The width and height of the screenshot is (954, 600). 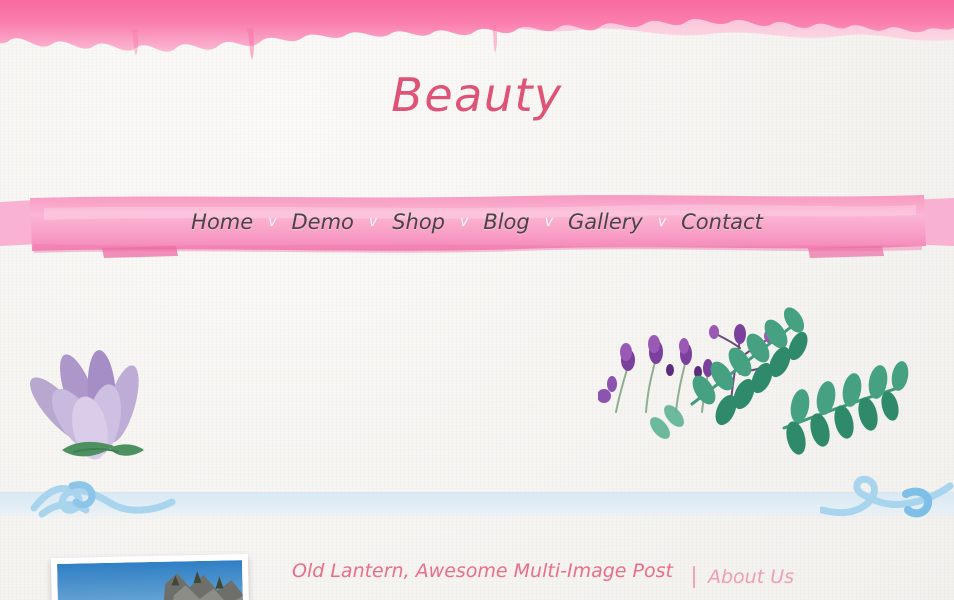 What do you see at coordinates (506, 222) in the screenshot?
I see `nav-item-blog: Blog` at bounding box center [506, 222].